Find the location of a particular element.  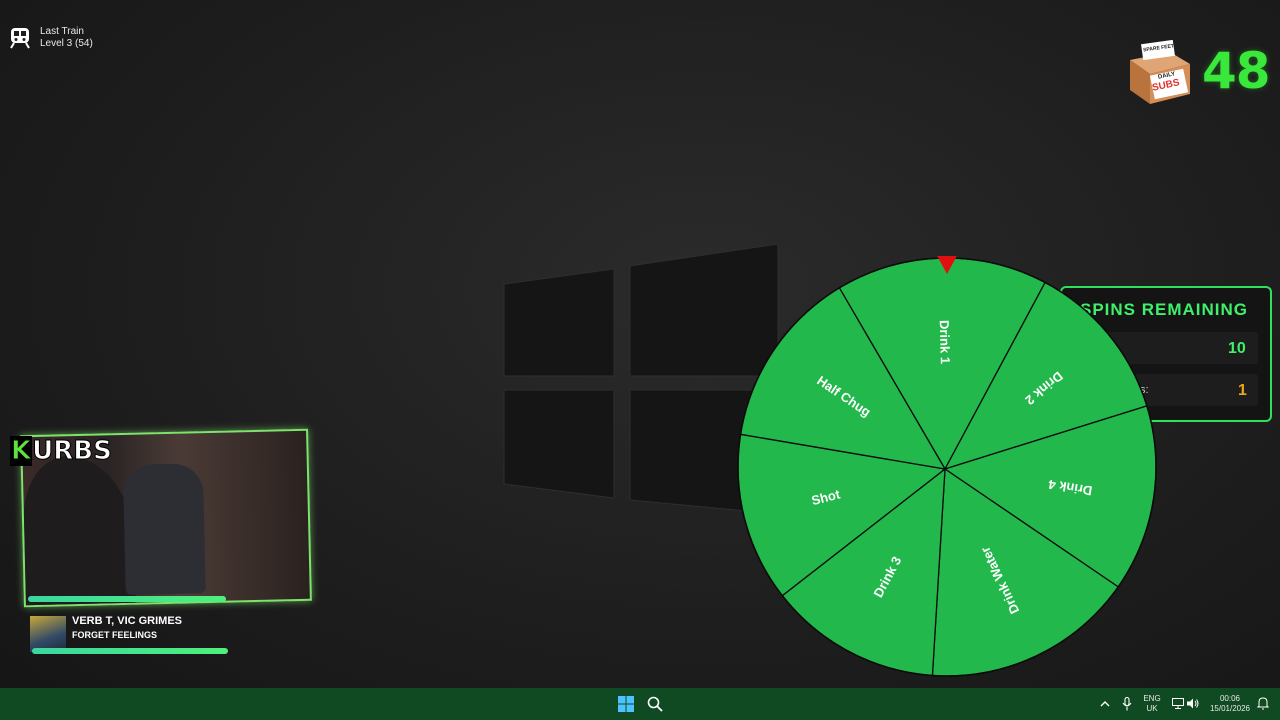

language-indicator: ENG UK is located at coordinates (1152, 704).